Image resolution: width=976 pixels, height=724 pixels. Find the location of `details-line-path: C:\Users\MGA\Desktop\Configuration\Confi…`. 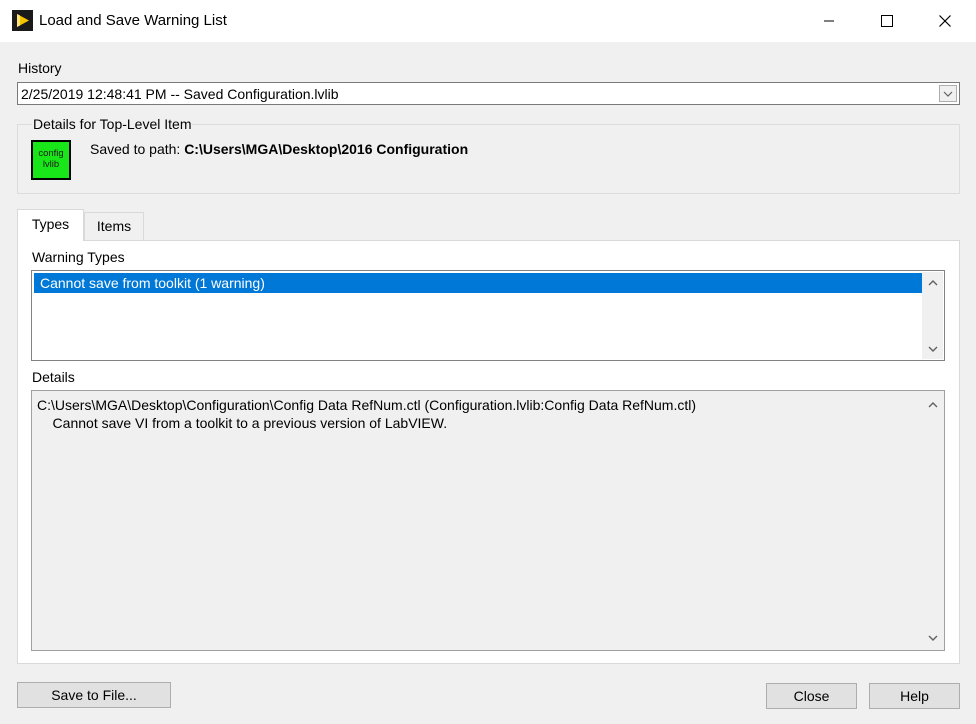

details-line-path: C:\Users\MGA\Desktop\Configuration\Confi… is located at coordinates (367, 405).